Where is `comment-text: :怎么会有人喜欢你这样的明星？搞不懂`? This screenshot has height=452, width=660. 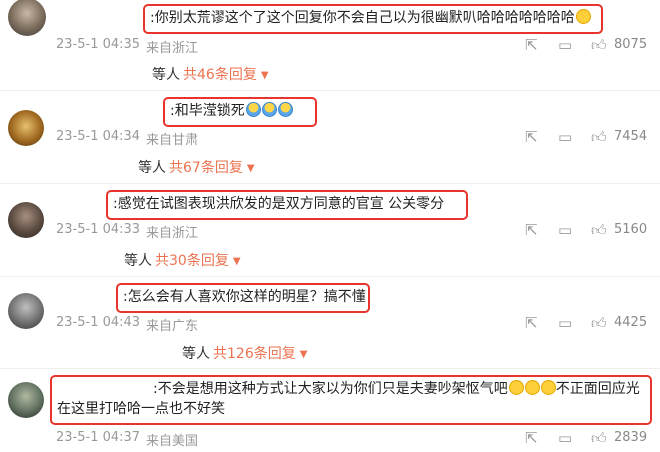
comment-text: :怎么会有人喜欢你这样的明星？搞不懂 is located at coordinates (244, 297).